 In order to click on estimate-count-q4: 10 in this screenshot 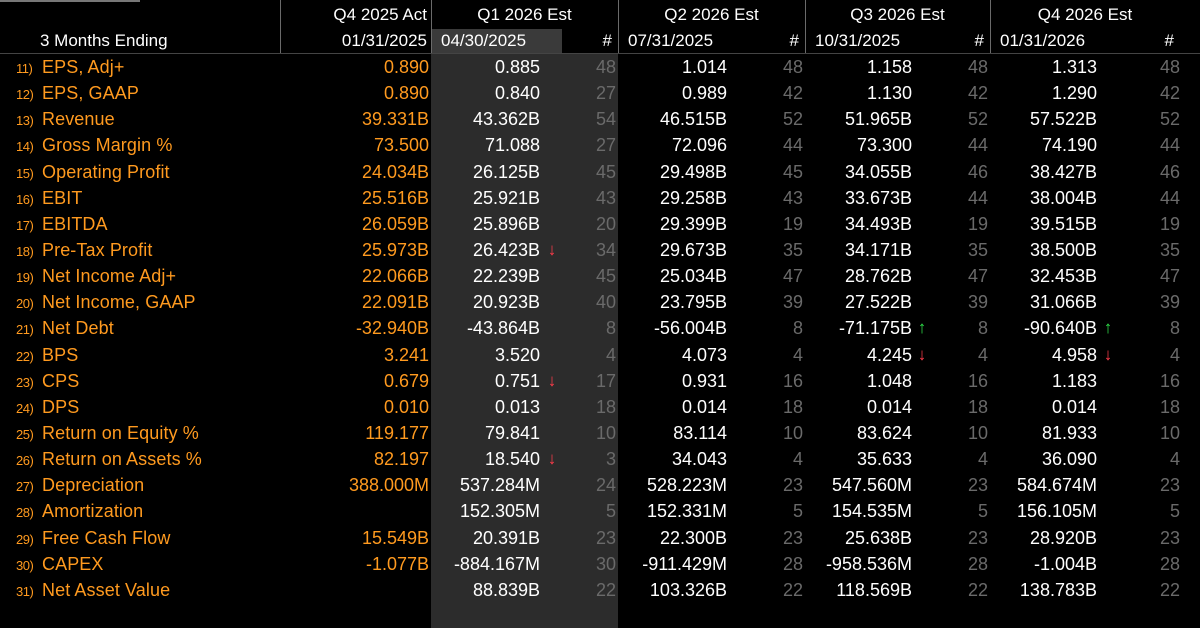, I will do `click(1149, 433)`.